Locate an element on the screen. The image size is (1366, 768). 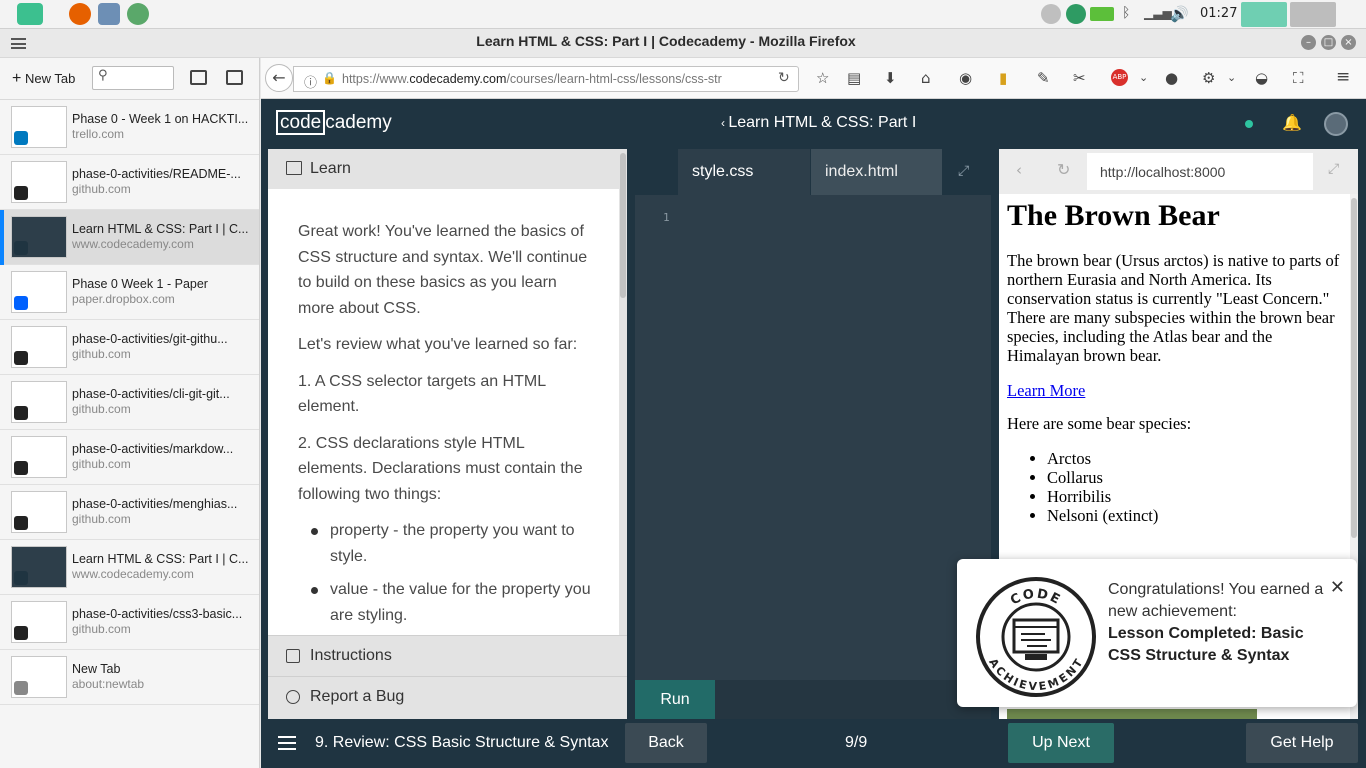
preview-reload-icon: ↻ is located at coordinates (1063, 169).